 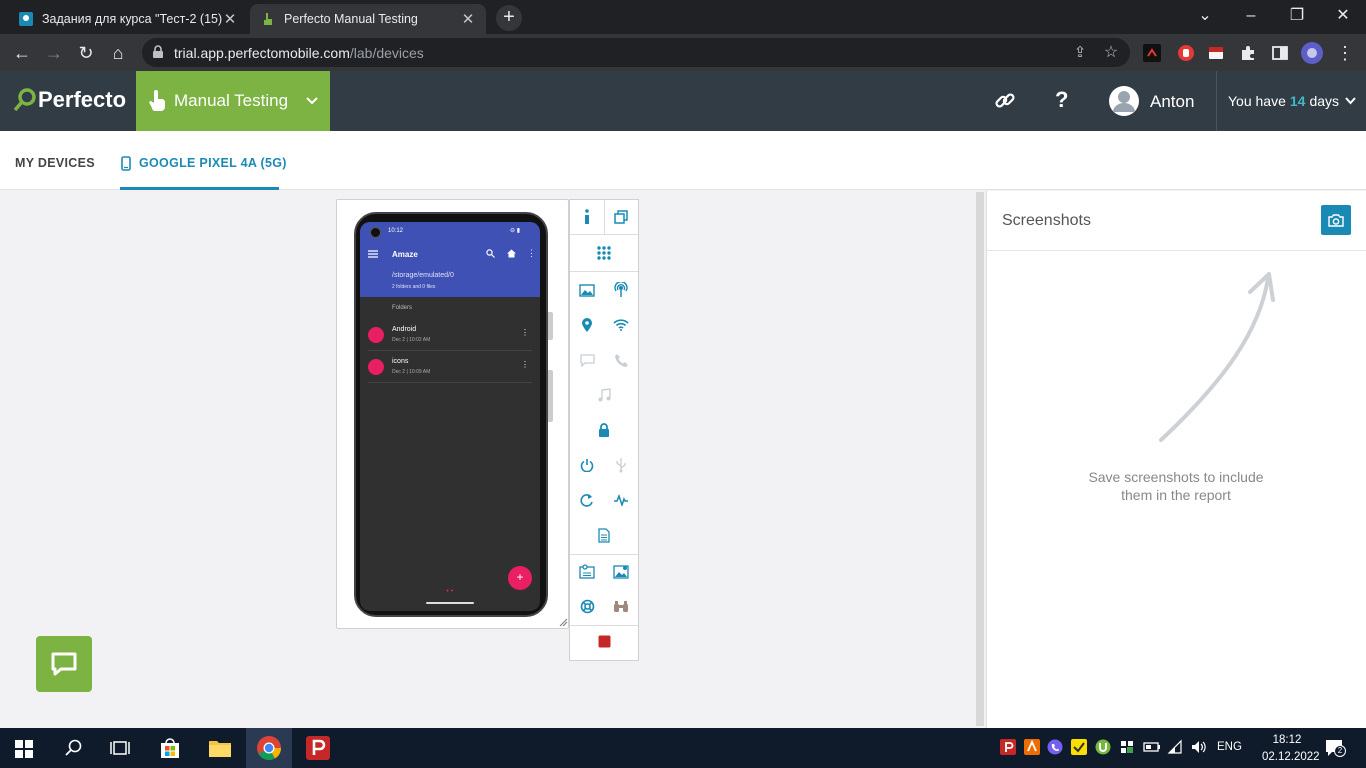 I want to click on tray-psiphon-icon, so click(x=1008, y=747).